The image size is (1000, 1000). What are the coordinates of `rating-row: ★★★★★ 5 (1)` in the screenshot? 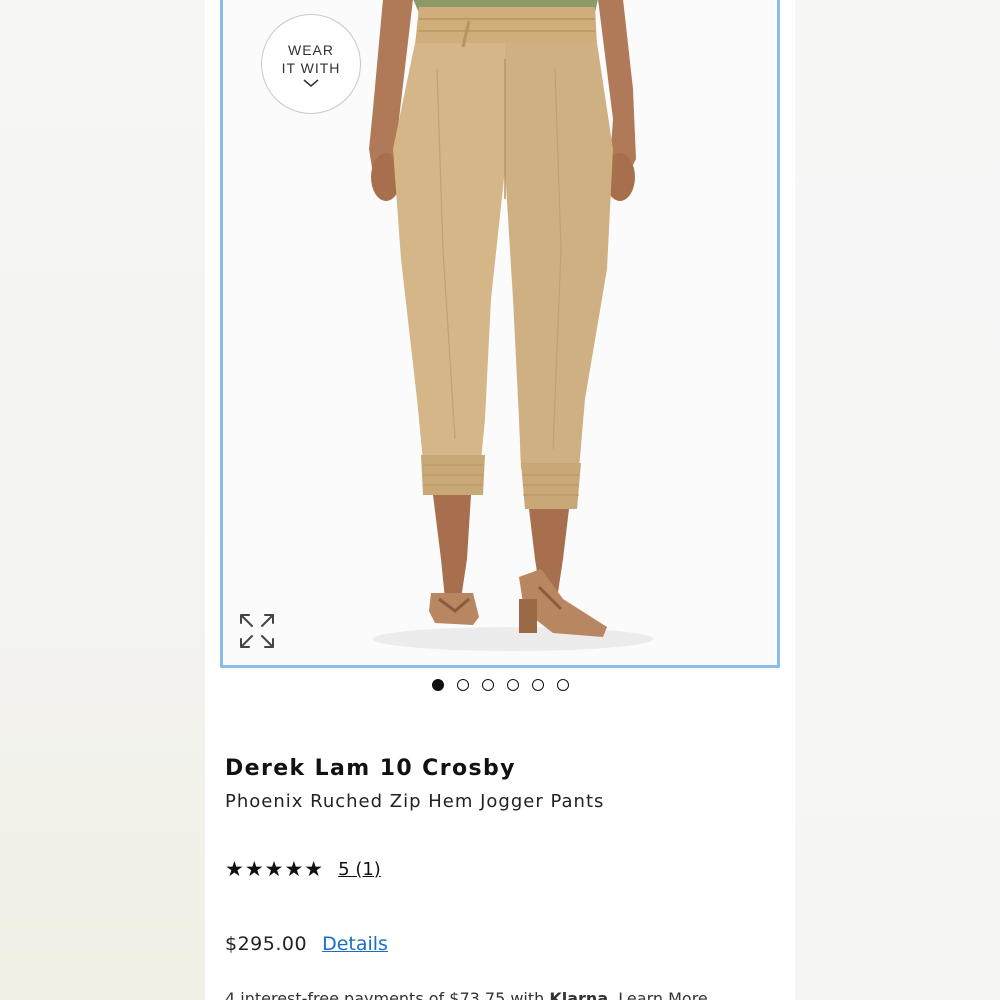 It's located at (303, 869).